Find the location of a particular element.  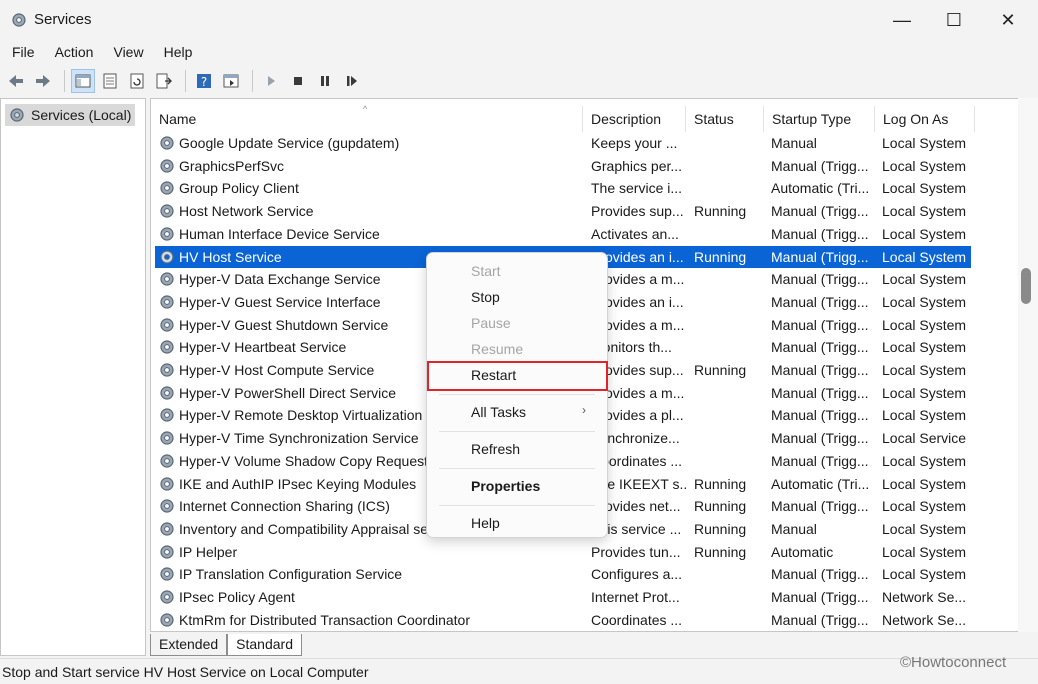

show-action-pane-icon is located at coordinates (231, 81).